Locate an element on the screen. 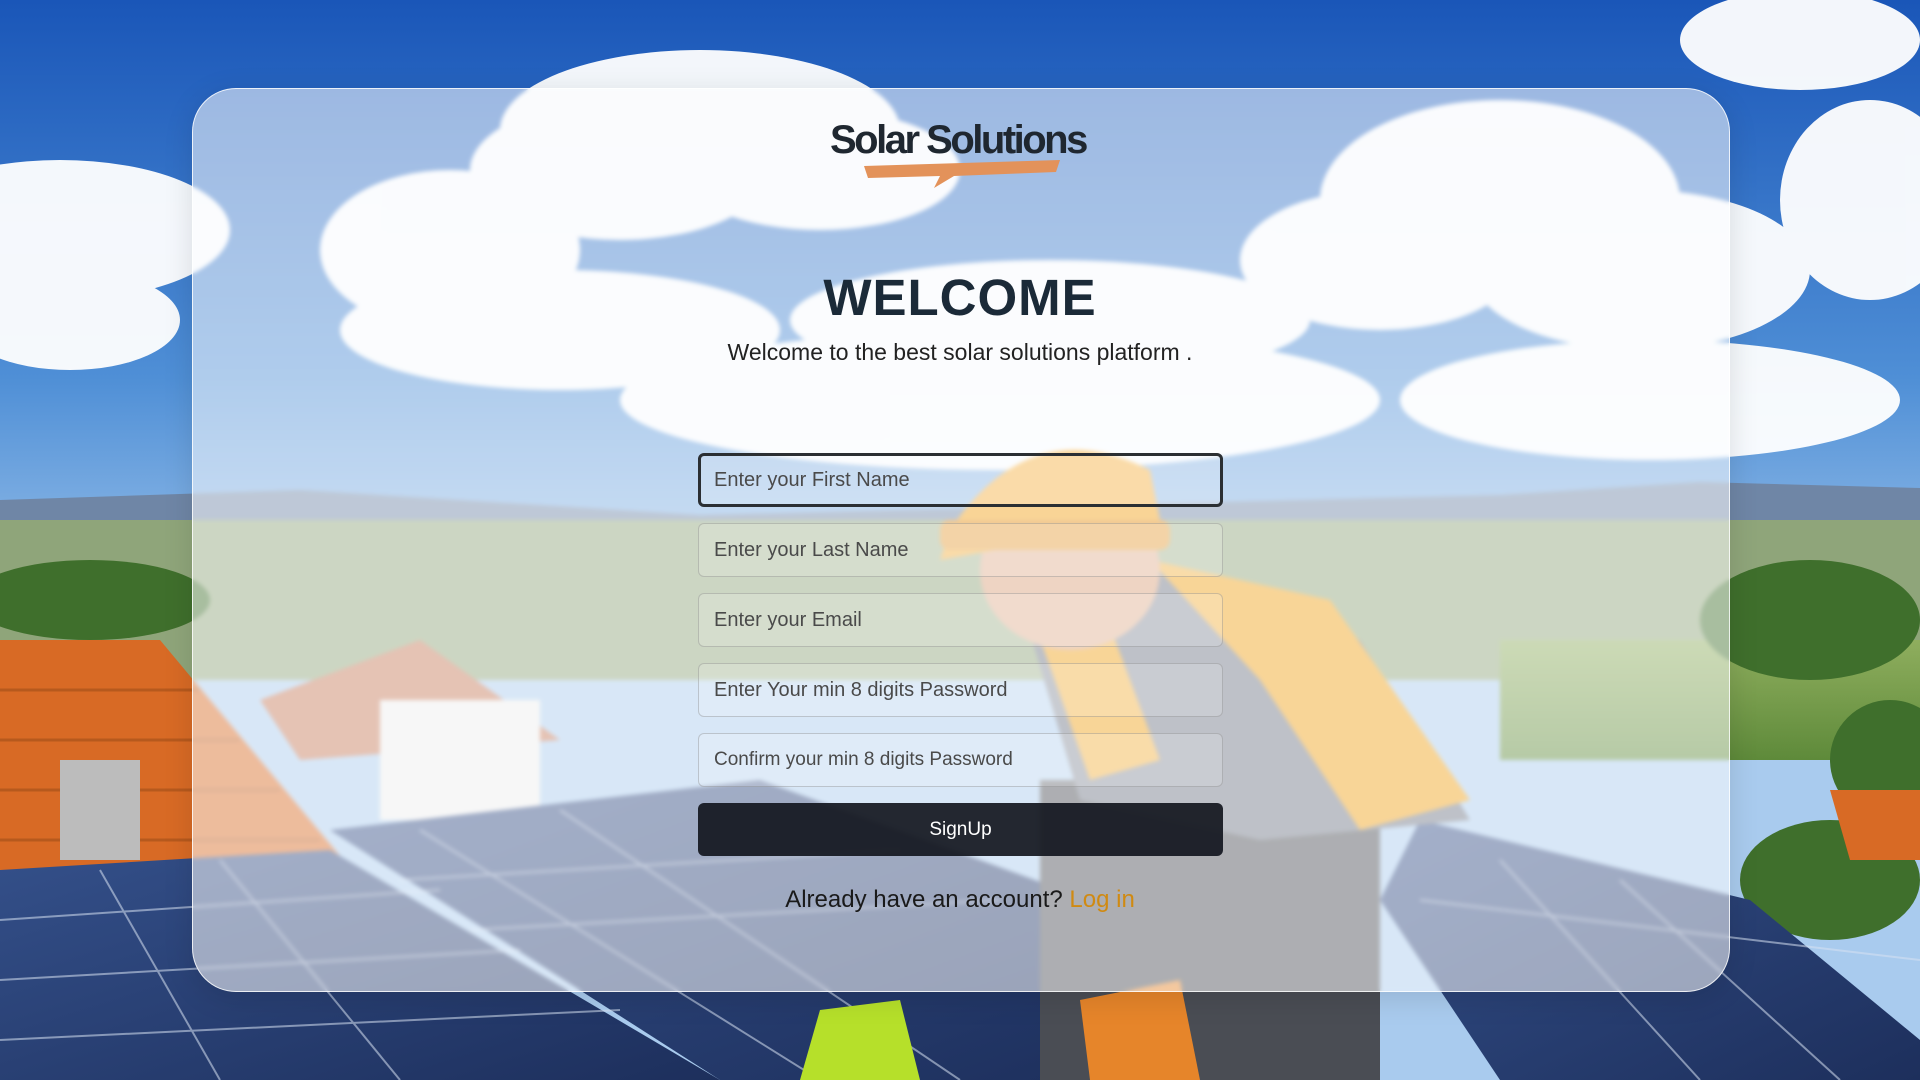 The width and height of the screenshot is (1920, 1080). last-name-field is located at coordinates (960, 550).